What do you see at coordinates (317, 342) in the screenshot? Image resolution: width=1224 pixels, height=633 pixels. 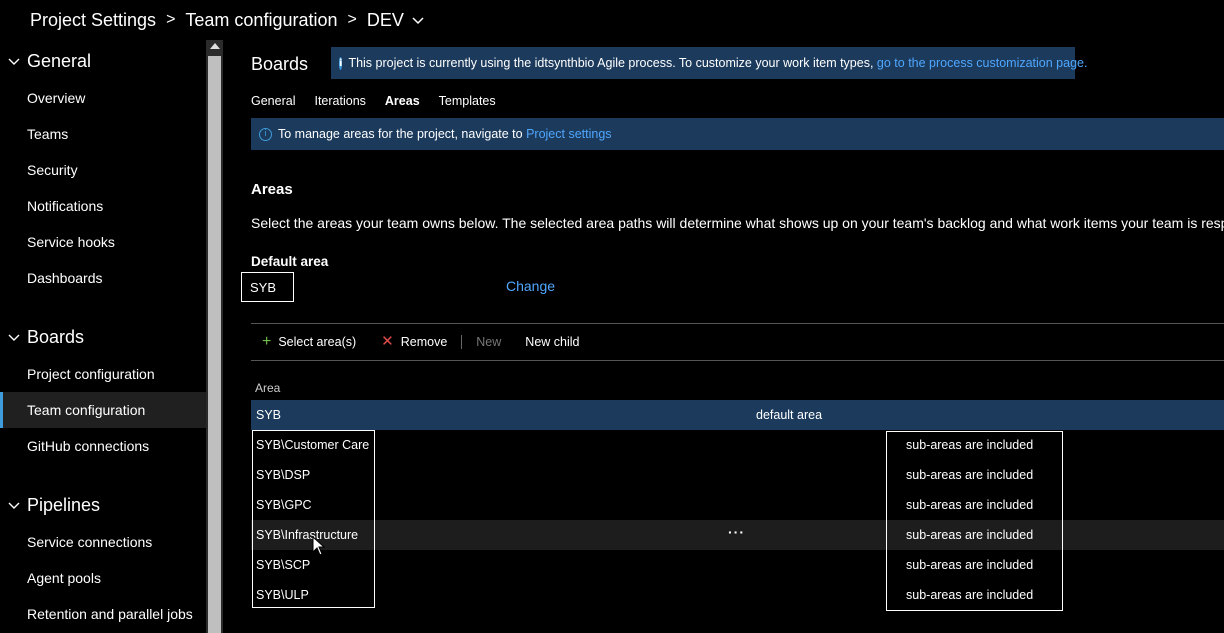 I see `select-areas-label: Select area(s)` at bounding box center [317, 342].